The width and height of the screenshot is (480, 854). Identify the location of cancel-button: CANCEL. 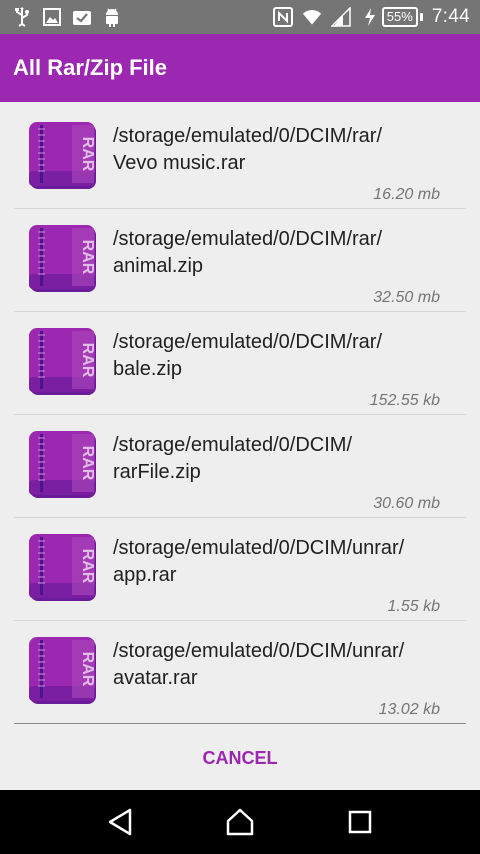
(240, 758).